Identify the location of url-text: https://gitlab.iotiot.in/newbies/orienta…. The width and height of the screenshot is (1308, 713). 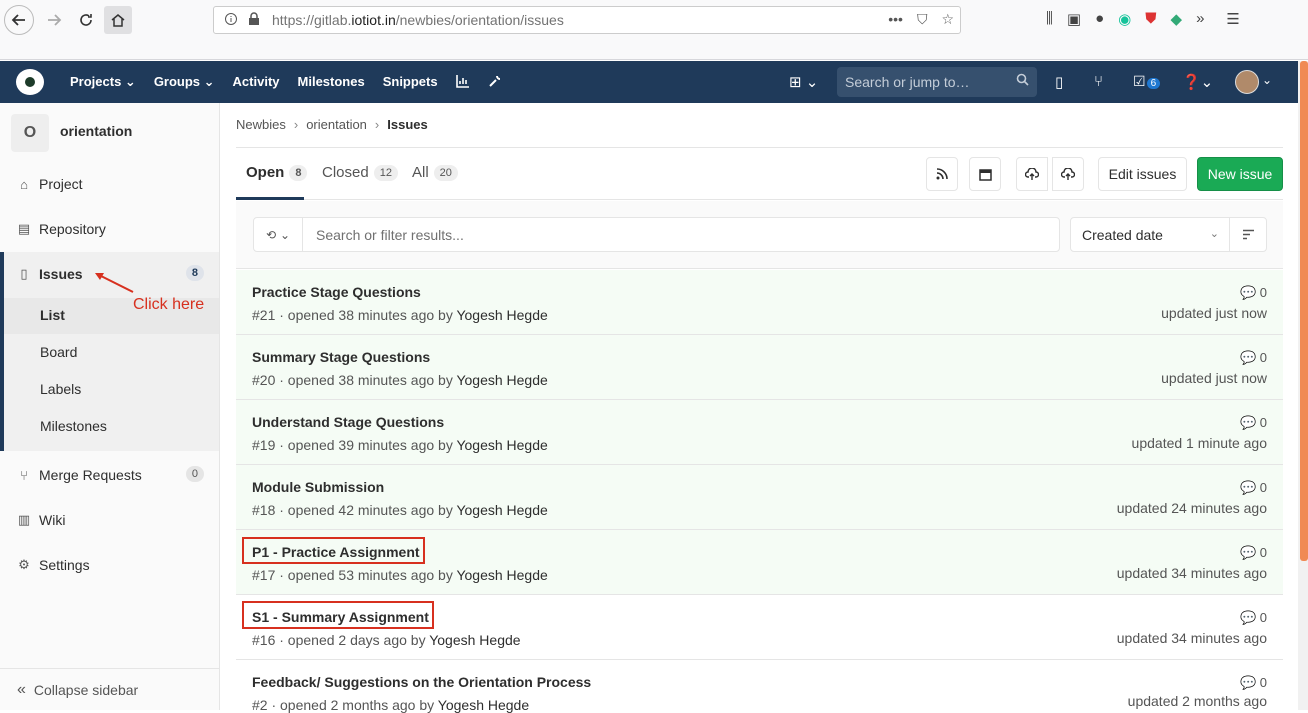
(418, 20).